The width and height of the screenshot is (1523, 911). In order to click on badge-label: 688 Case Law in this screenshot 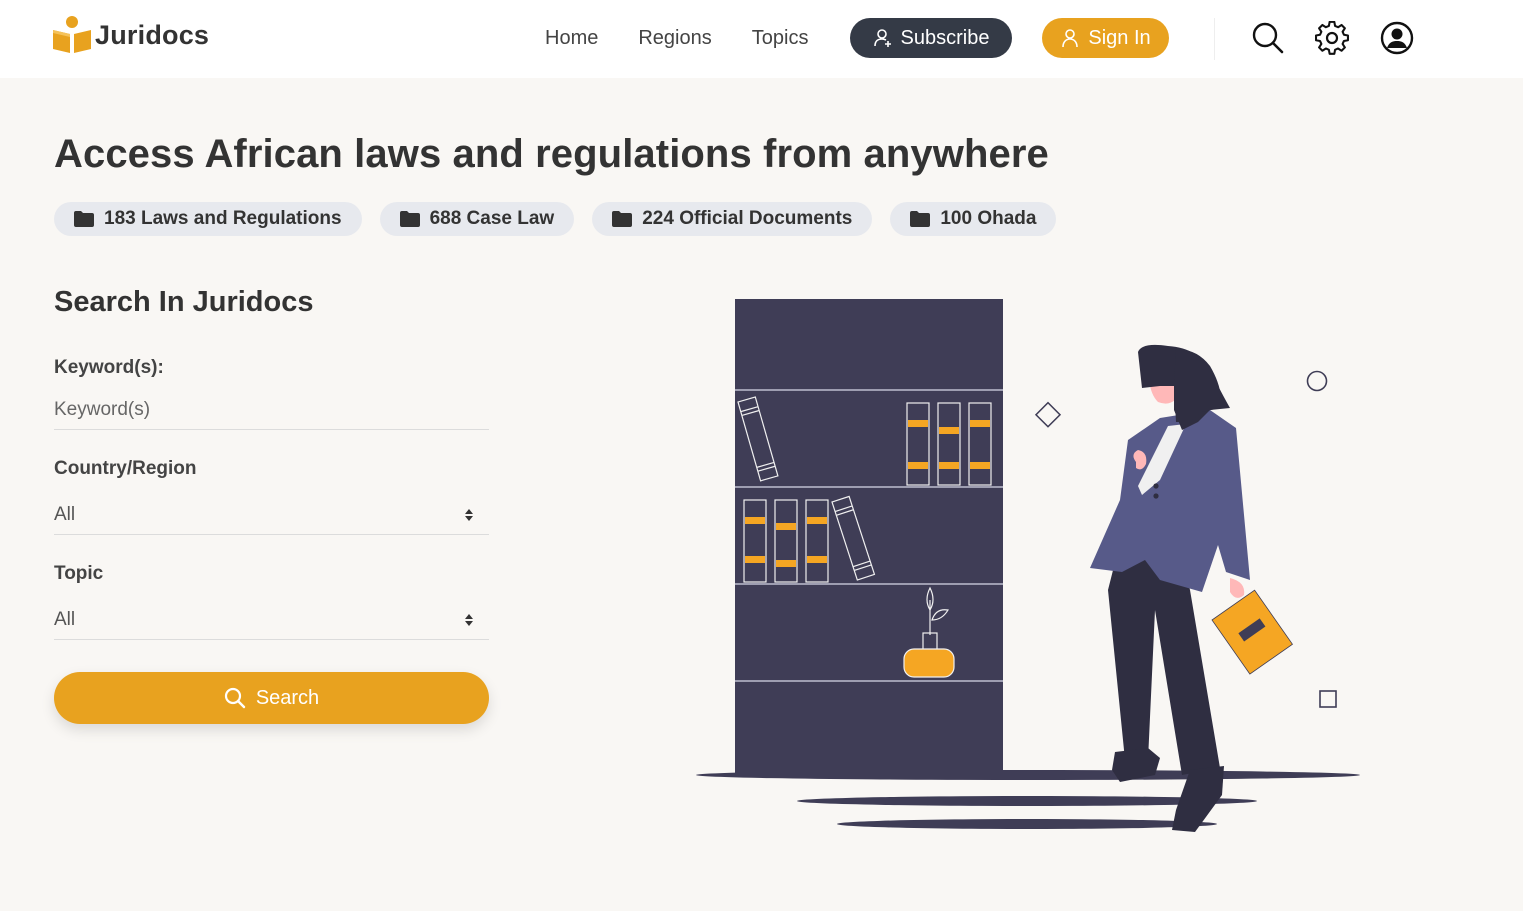, I will do `click(492, 218)`.